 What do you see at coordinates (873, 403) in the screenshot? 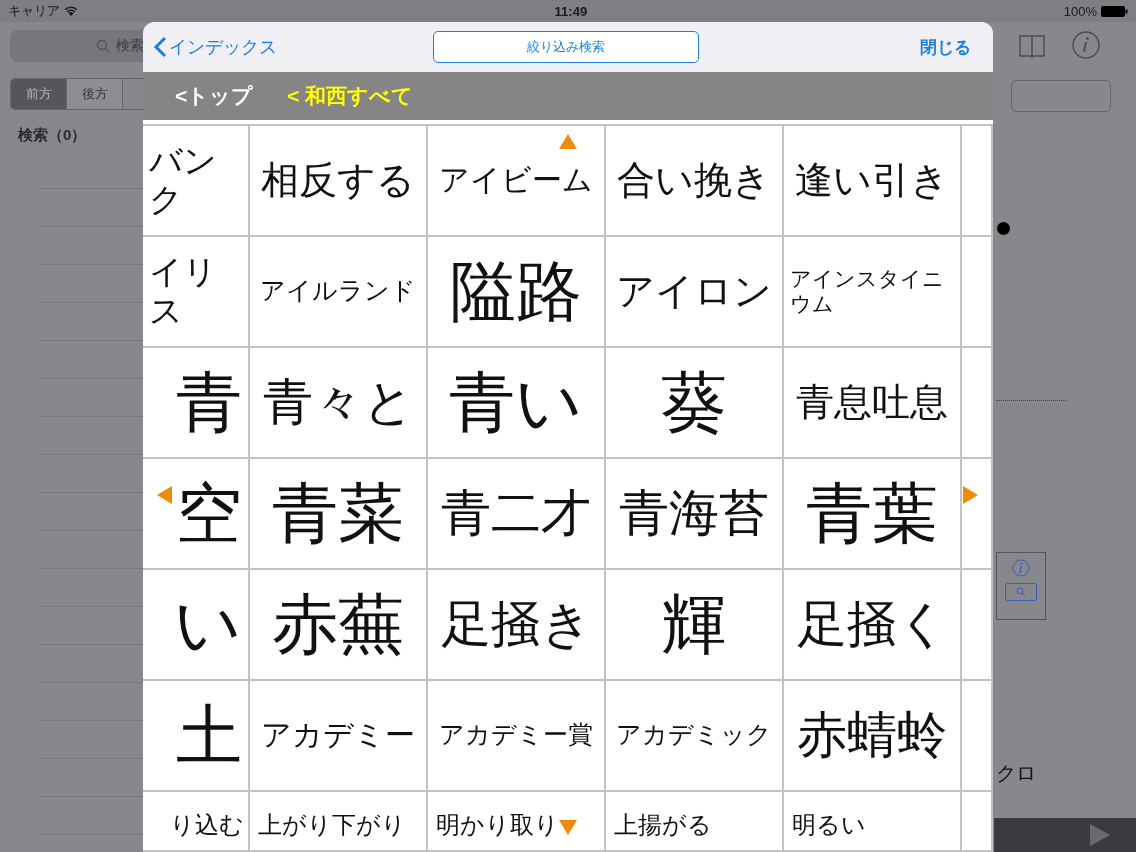
I see `index-cell: 青息吐息` at bounding box center [873, 403].